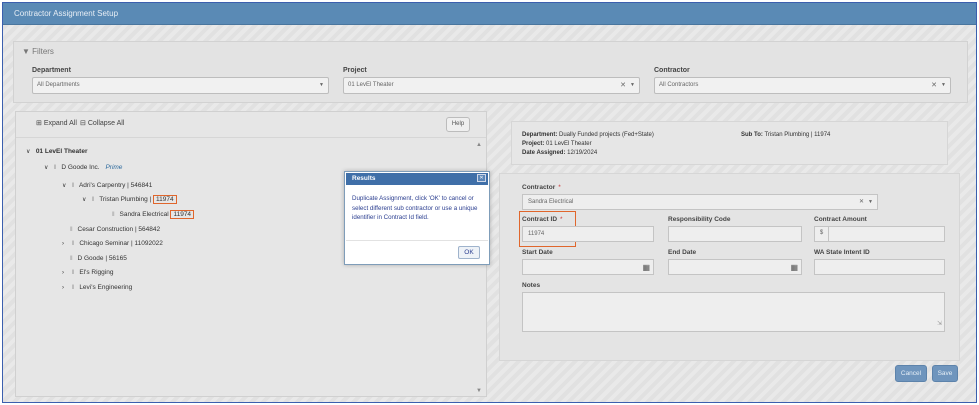 This screenshot has height=405, width=979. I want to click on tree-node-sub: ∨ ‖ Adri's Carpentry | 546841, so click(107, 185).